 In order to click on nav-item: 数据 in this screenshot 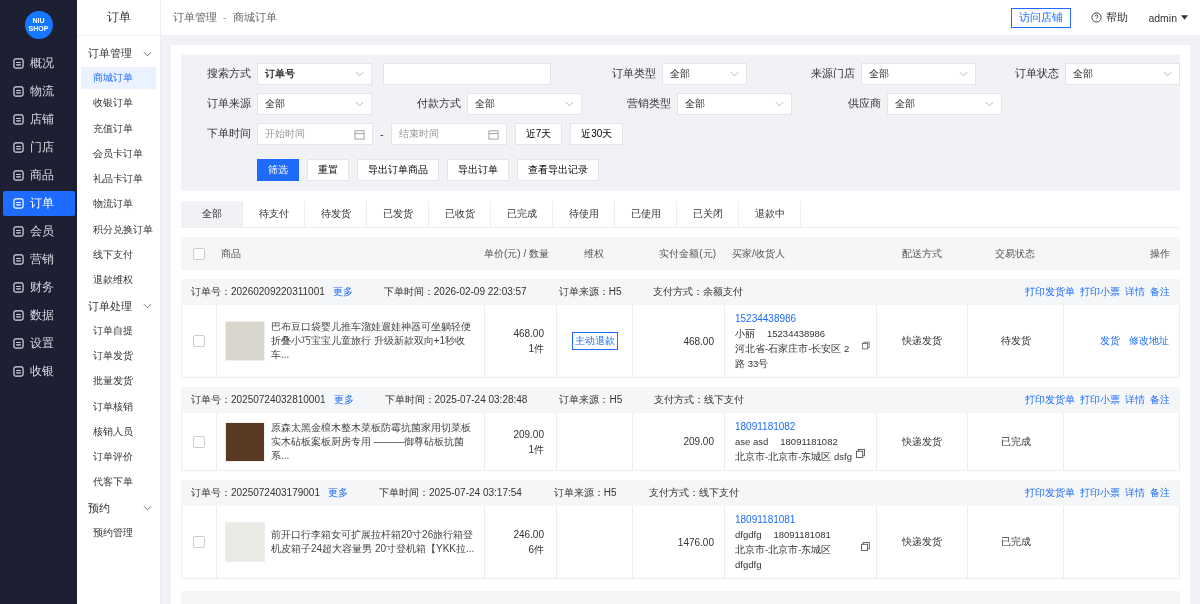, I will do `click(38, 315)`.